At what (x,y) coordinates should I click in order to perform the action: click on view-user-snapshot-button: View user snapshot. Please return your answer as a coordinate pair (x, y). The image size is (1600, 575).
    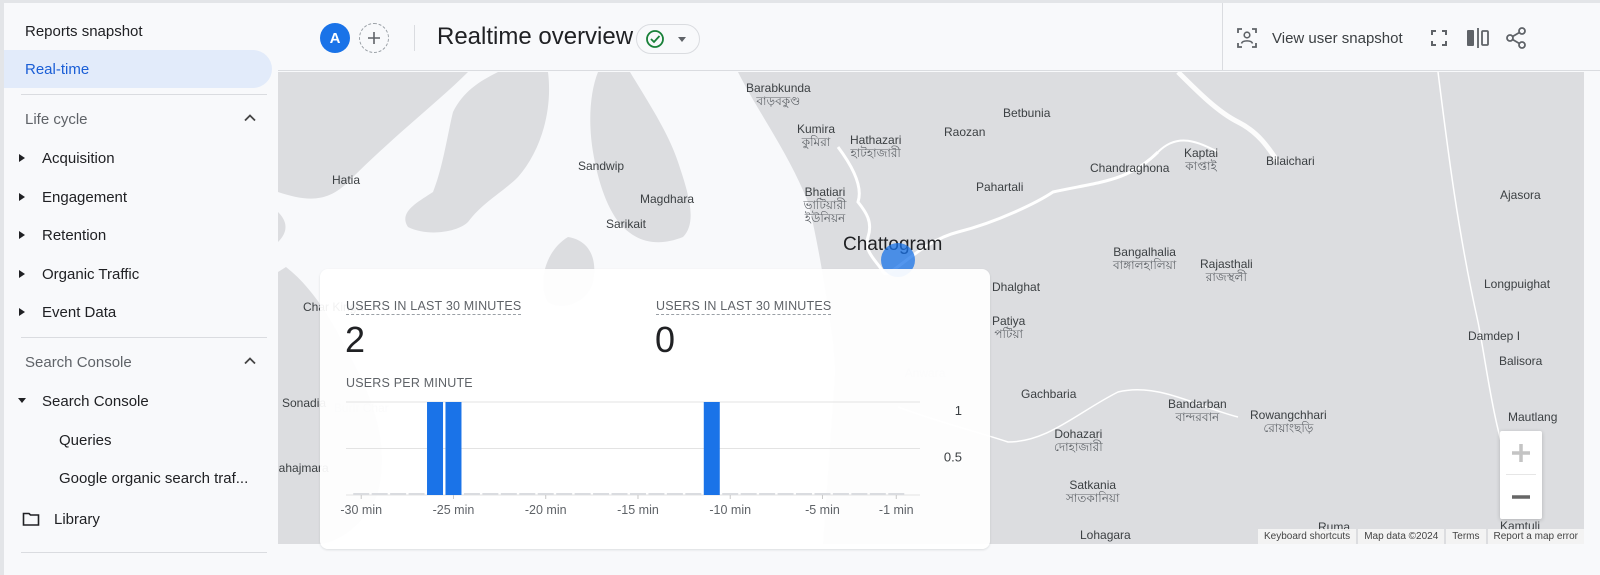
    Looking at the image, I should click on (1319, 38).